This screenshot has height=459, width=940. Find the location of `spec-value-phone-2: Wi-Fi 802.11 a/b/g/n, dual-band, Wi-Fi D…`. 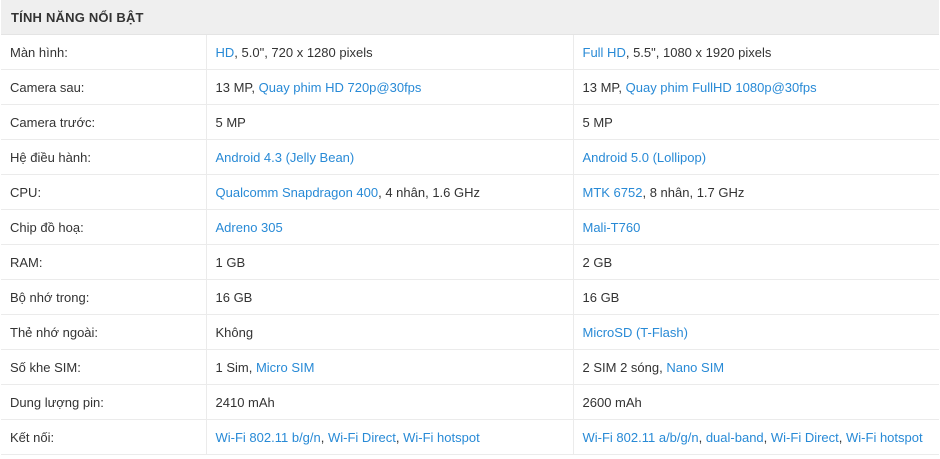

spec-value-phone-2: Wi-Fi 802.11 a/b/g/n, dual-band, Wi-Fi D… is located at coordinates (756, 437).